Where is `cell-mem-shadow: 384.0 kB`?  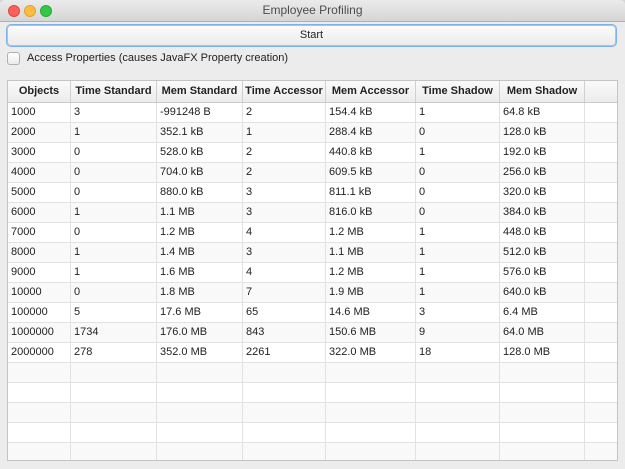 cell-mem-shadow: 384.0 kB is located at coordinates (542, 212).